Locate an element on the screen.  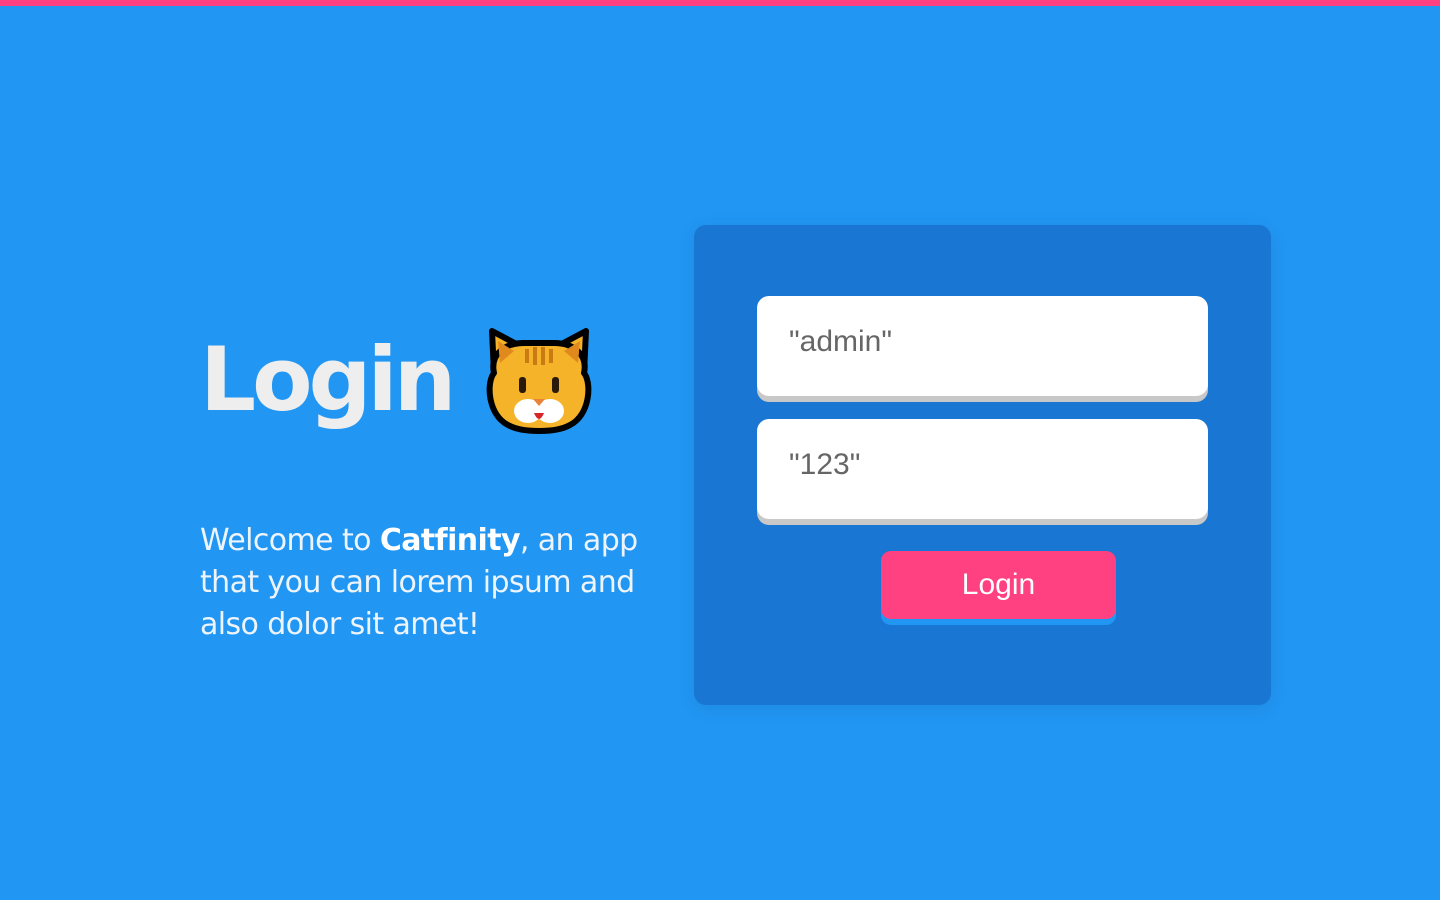
login-button: Login is located at coordinates (998, 585).